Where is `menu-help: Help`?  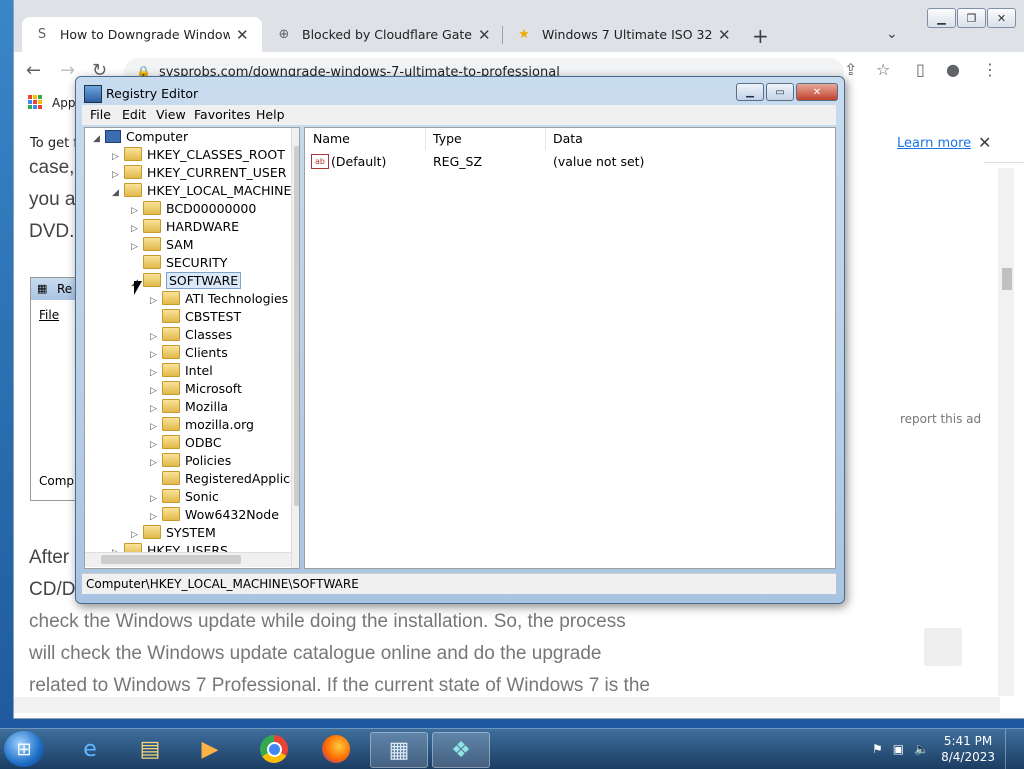
menu-help: Help is located at coordinates (270, 114).